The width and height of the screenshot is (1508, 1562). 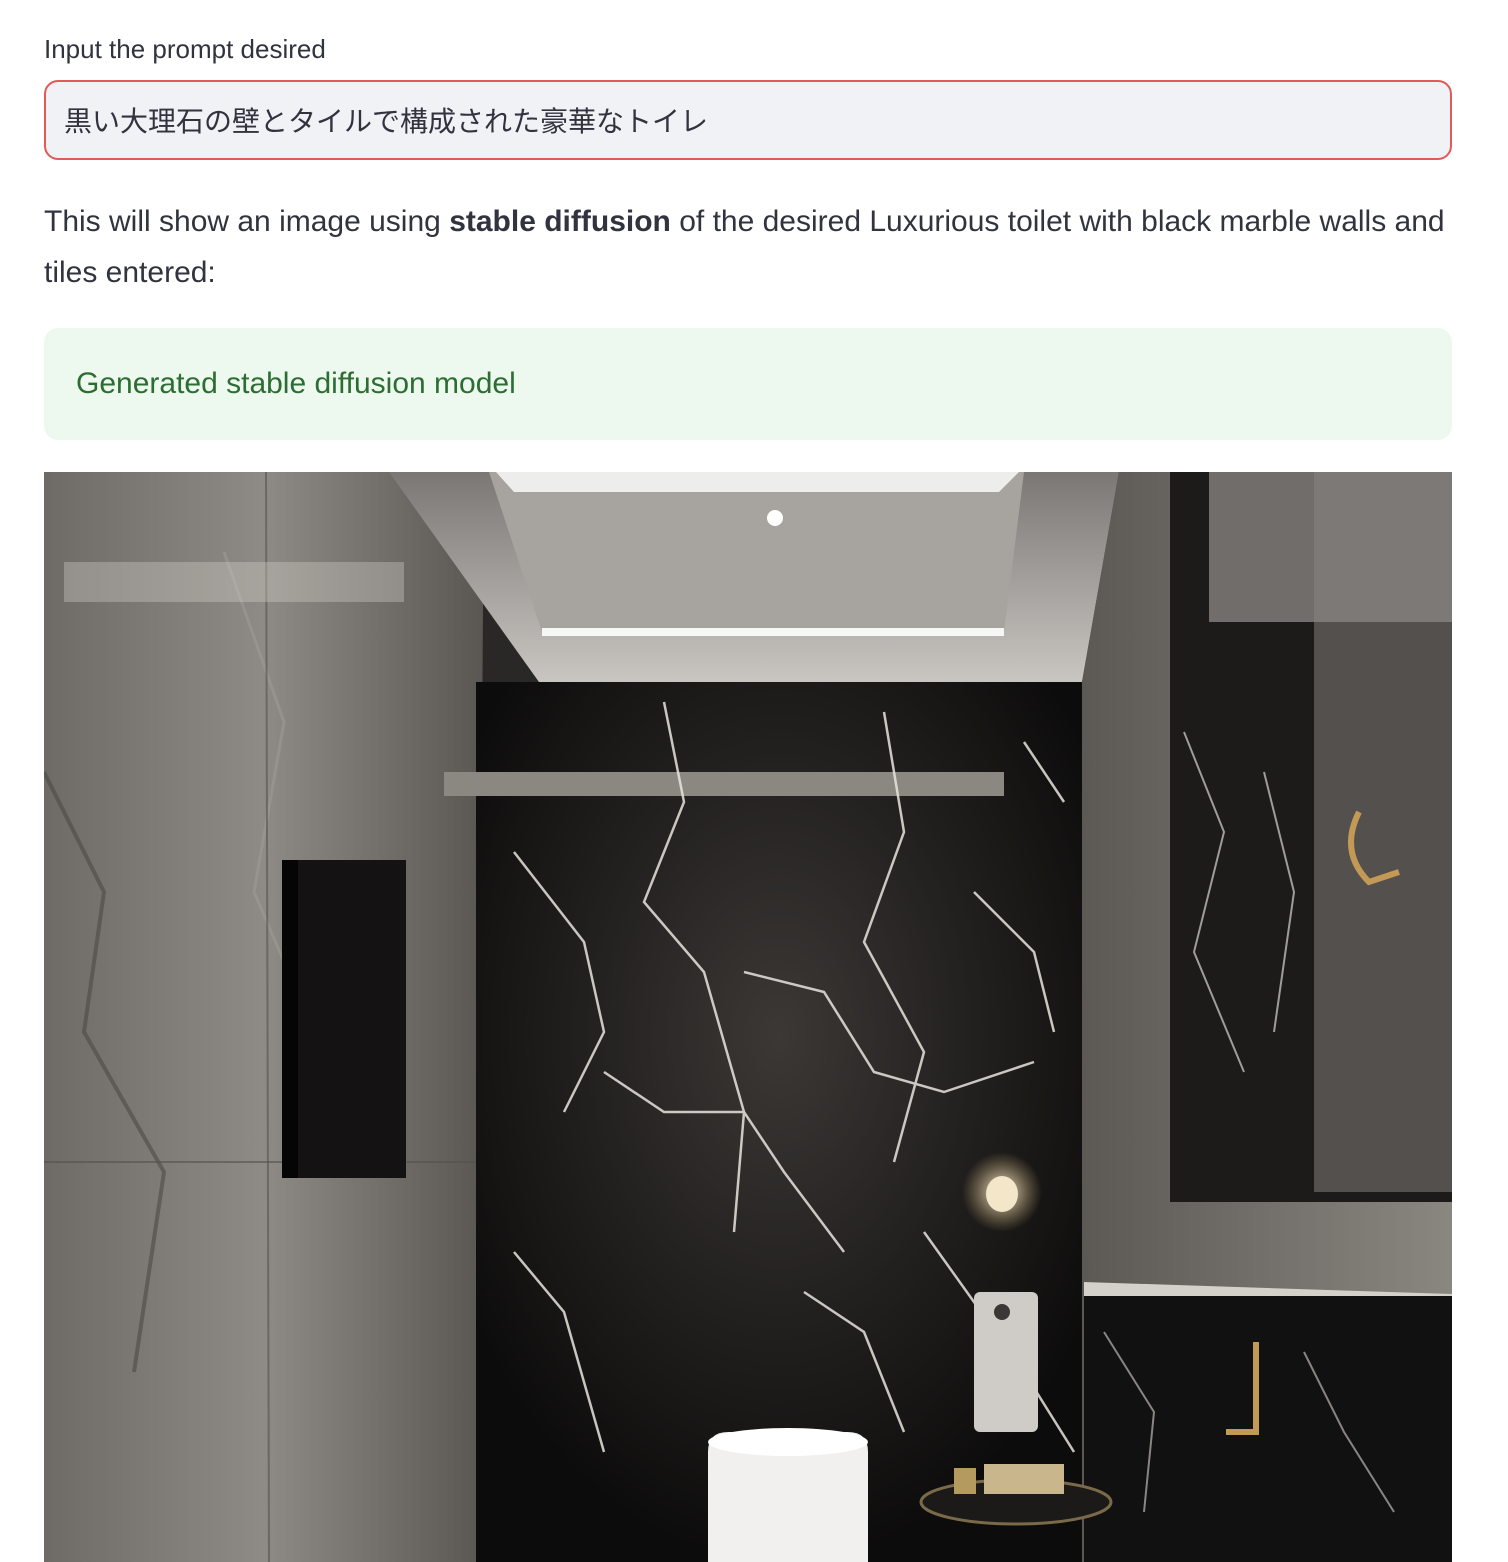 I want to click on prompt-input, so click(x=748, y=120).